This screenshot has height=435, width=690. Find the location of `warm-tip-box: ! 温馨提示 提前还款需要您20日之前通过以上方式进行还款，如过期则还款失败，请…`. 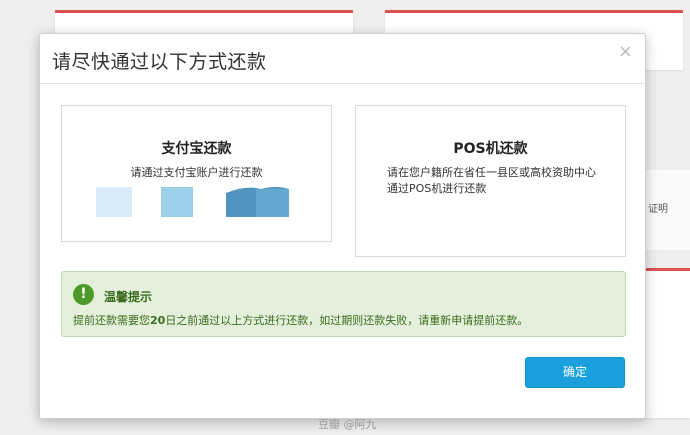

warm-tip-box: ! 温馨提示 提前还款需要您20日之前通过以上方式进行还款，如过期则还款失败，请… is located at coordinates (343, 304).